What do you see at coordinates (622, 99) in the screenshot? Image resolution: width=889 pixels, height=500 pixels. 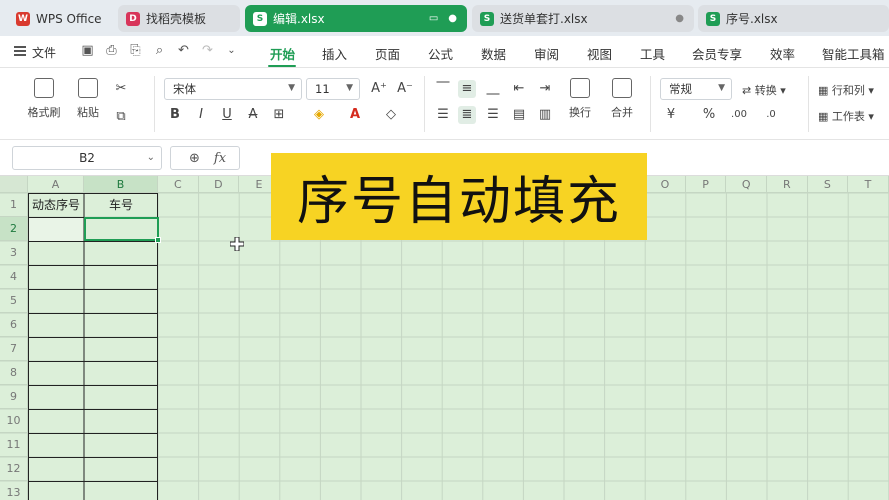 I see `merge-cells-button: 合并` at bounding box center [622, 99].